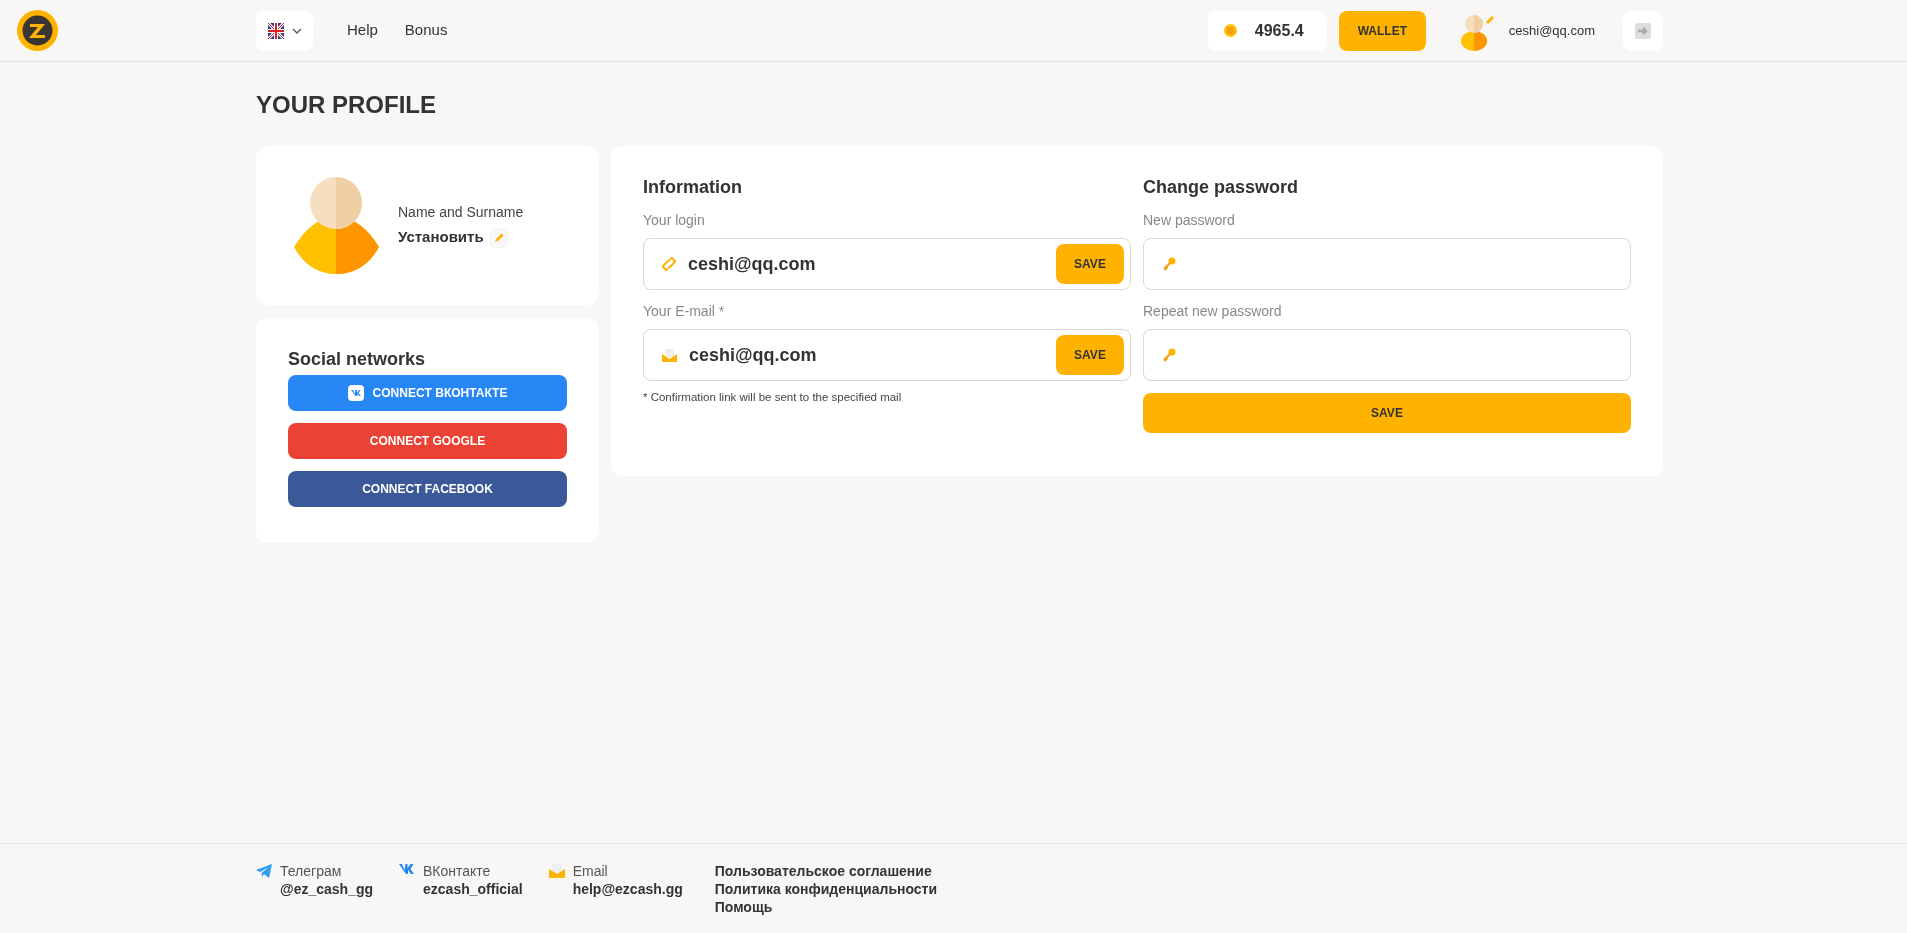  What do you see at coordinates (461, 213) in the screenshot?
I see `name-label: Name and Surname` at bounding box center [461, 213].